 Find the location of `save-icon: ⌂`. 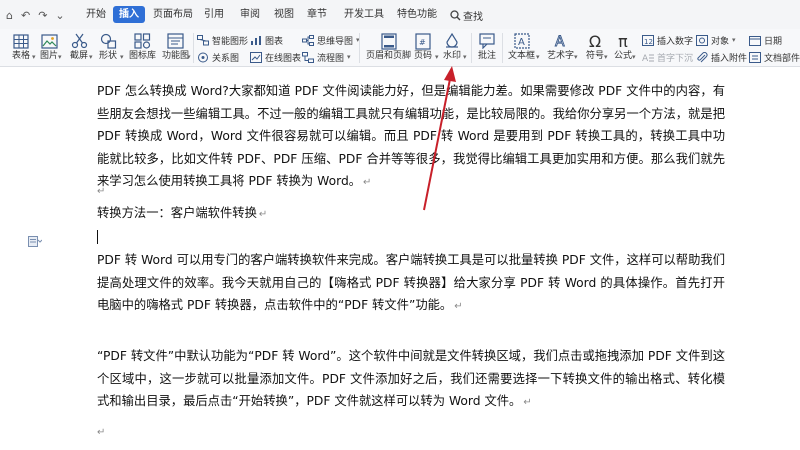

save-icon: ⌂ is located at coordinates (9, 15).